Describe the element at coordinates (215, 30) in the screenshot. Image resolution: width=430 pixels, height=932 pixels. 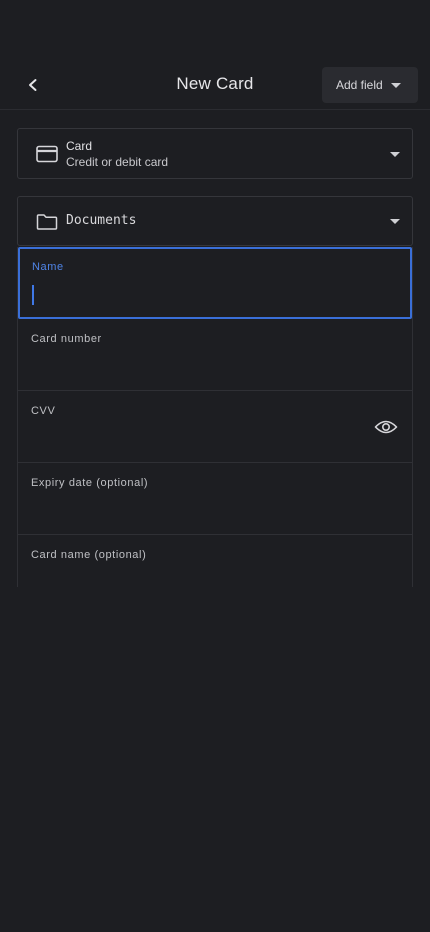
I see `status-bar` at that location.